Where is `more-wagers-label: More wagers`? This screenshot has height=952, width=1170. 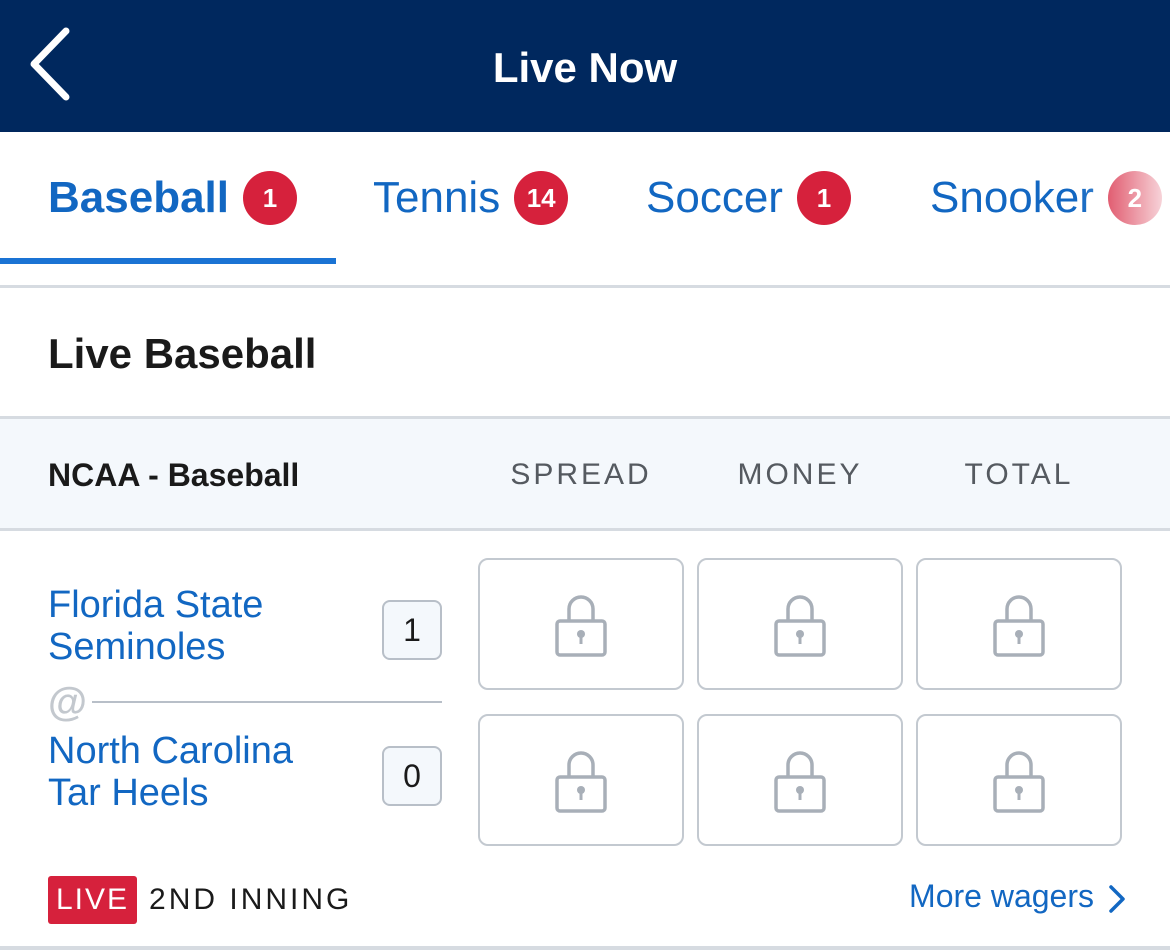
more-wagers-label: More wagers is located at coordinates (1001, 896).